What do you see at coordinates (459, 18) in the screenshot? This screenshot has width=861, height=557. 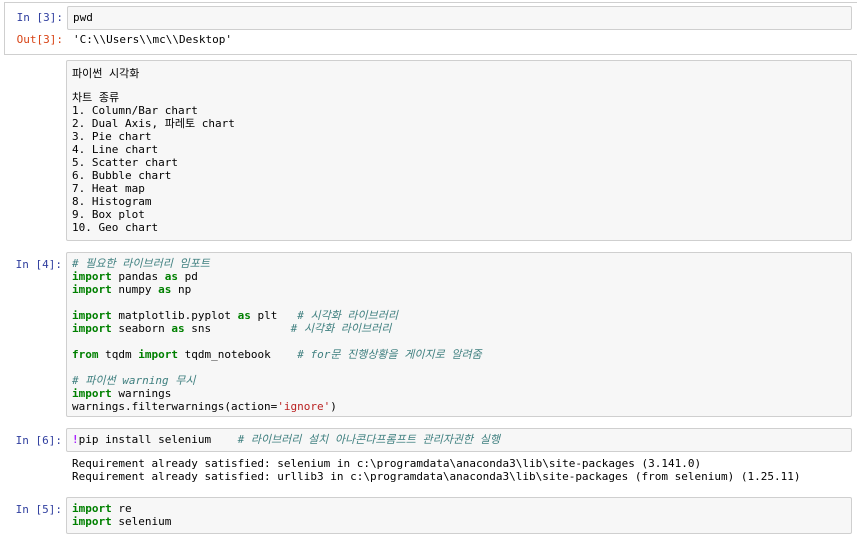 I see `code-input: pwd` at bounding box center [459, 18].